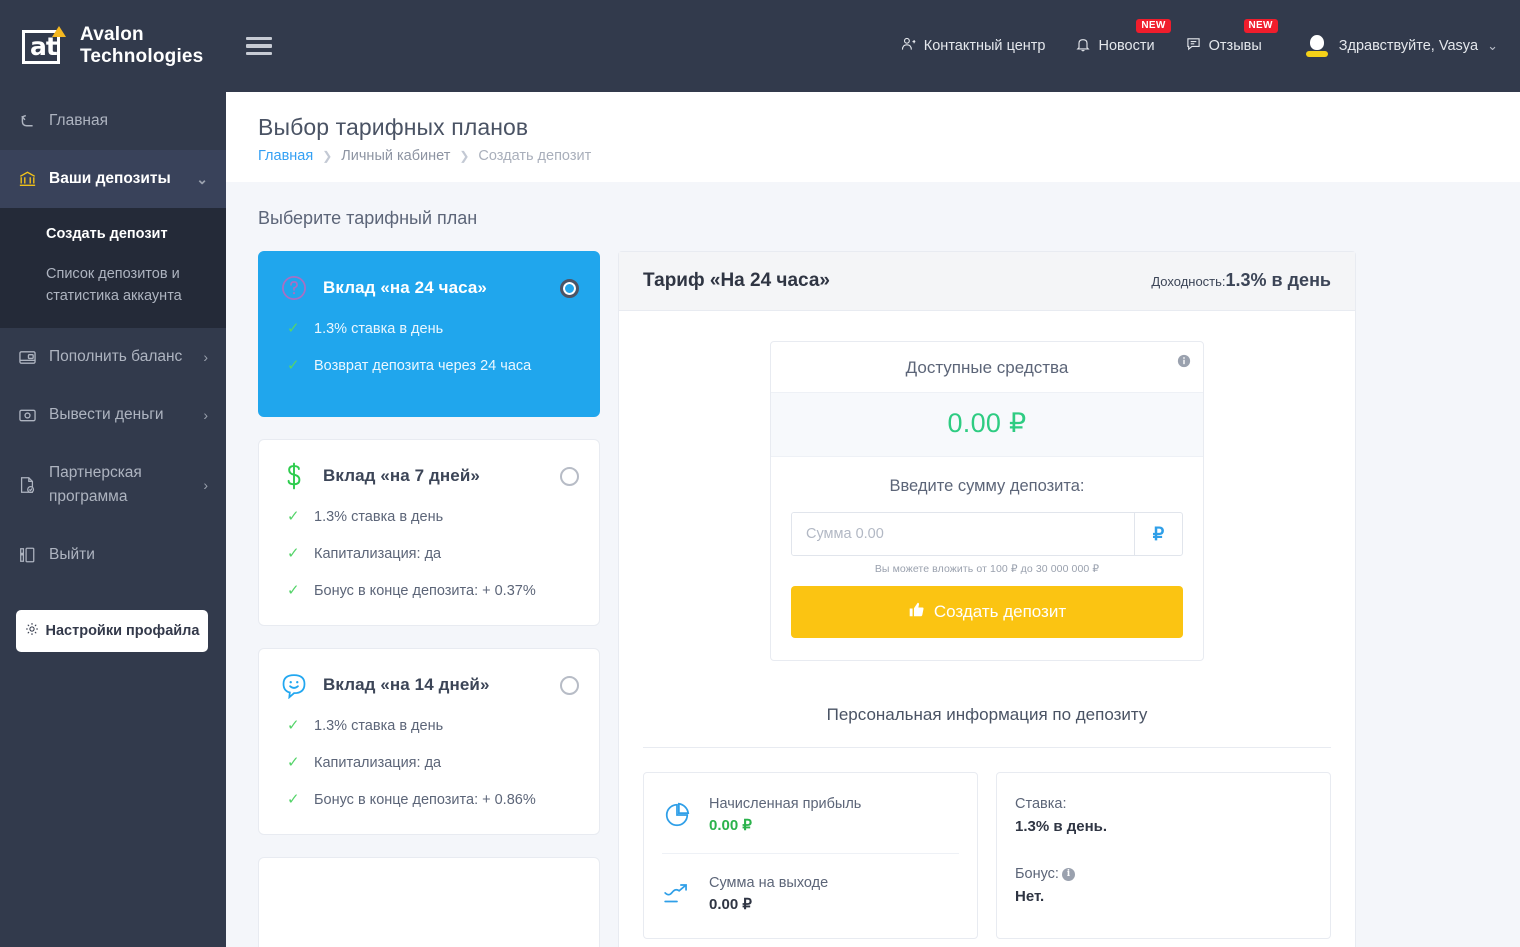  I want to click on tariff-title: Тариф «На 24 часа», so click(736, 280).